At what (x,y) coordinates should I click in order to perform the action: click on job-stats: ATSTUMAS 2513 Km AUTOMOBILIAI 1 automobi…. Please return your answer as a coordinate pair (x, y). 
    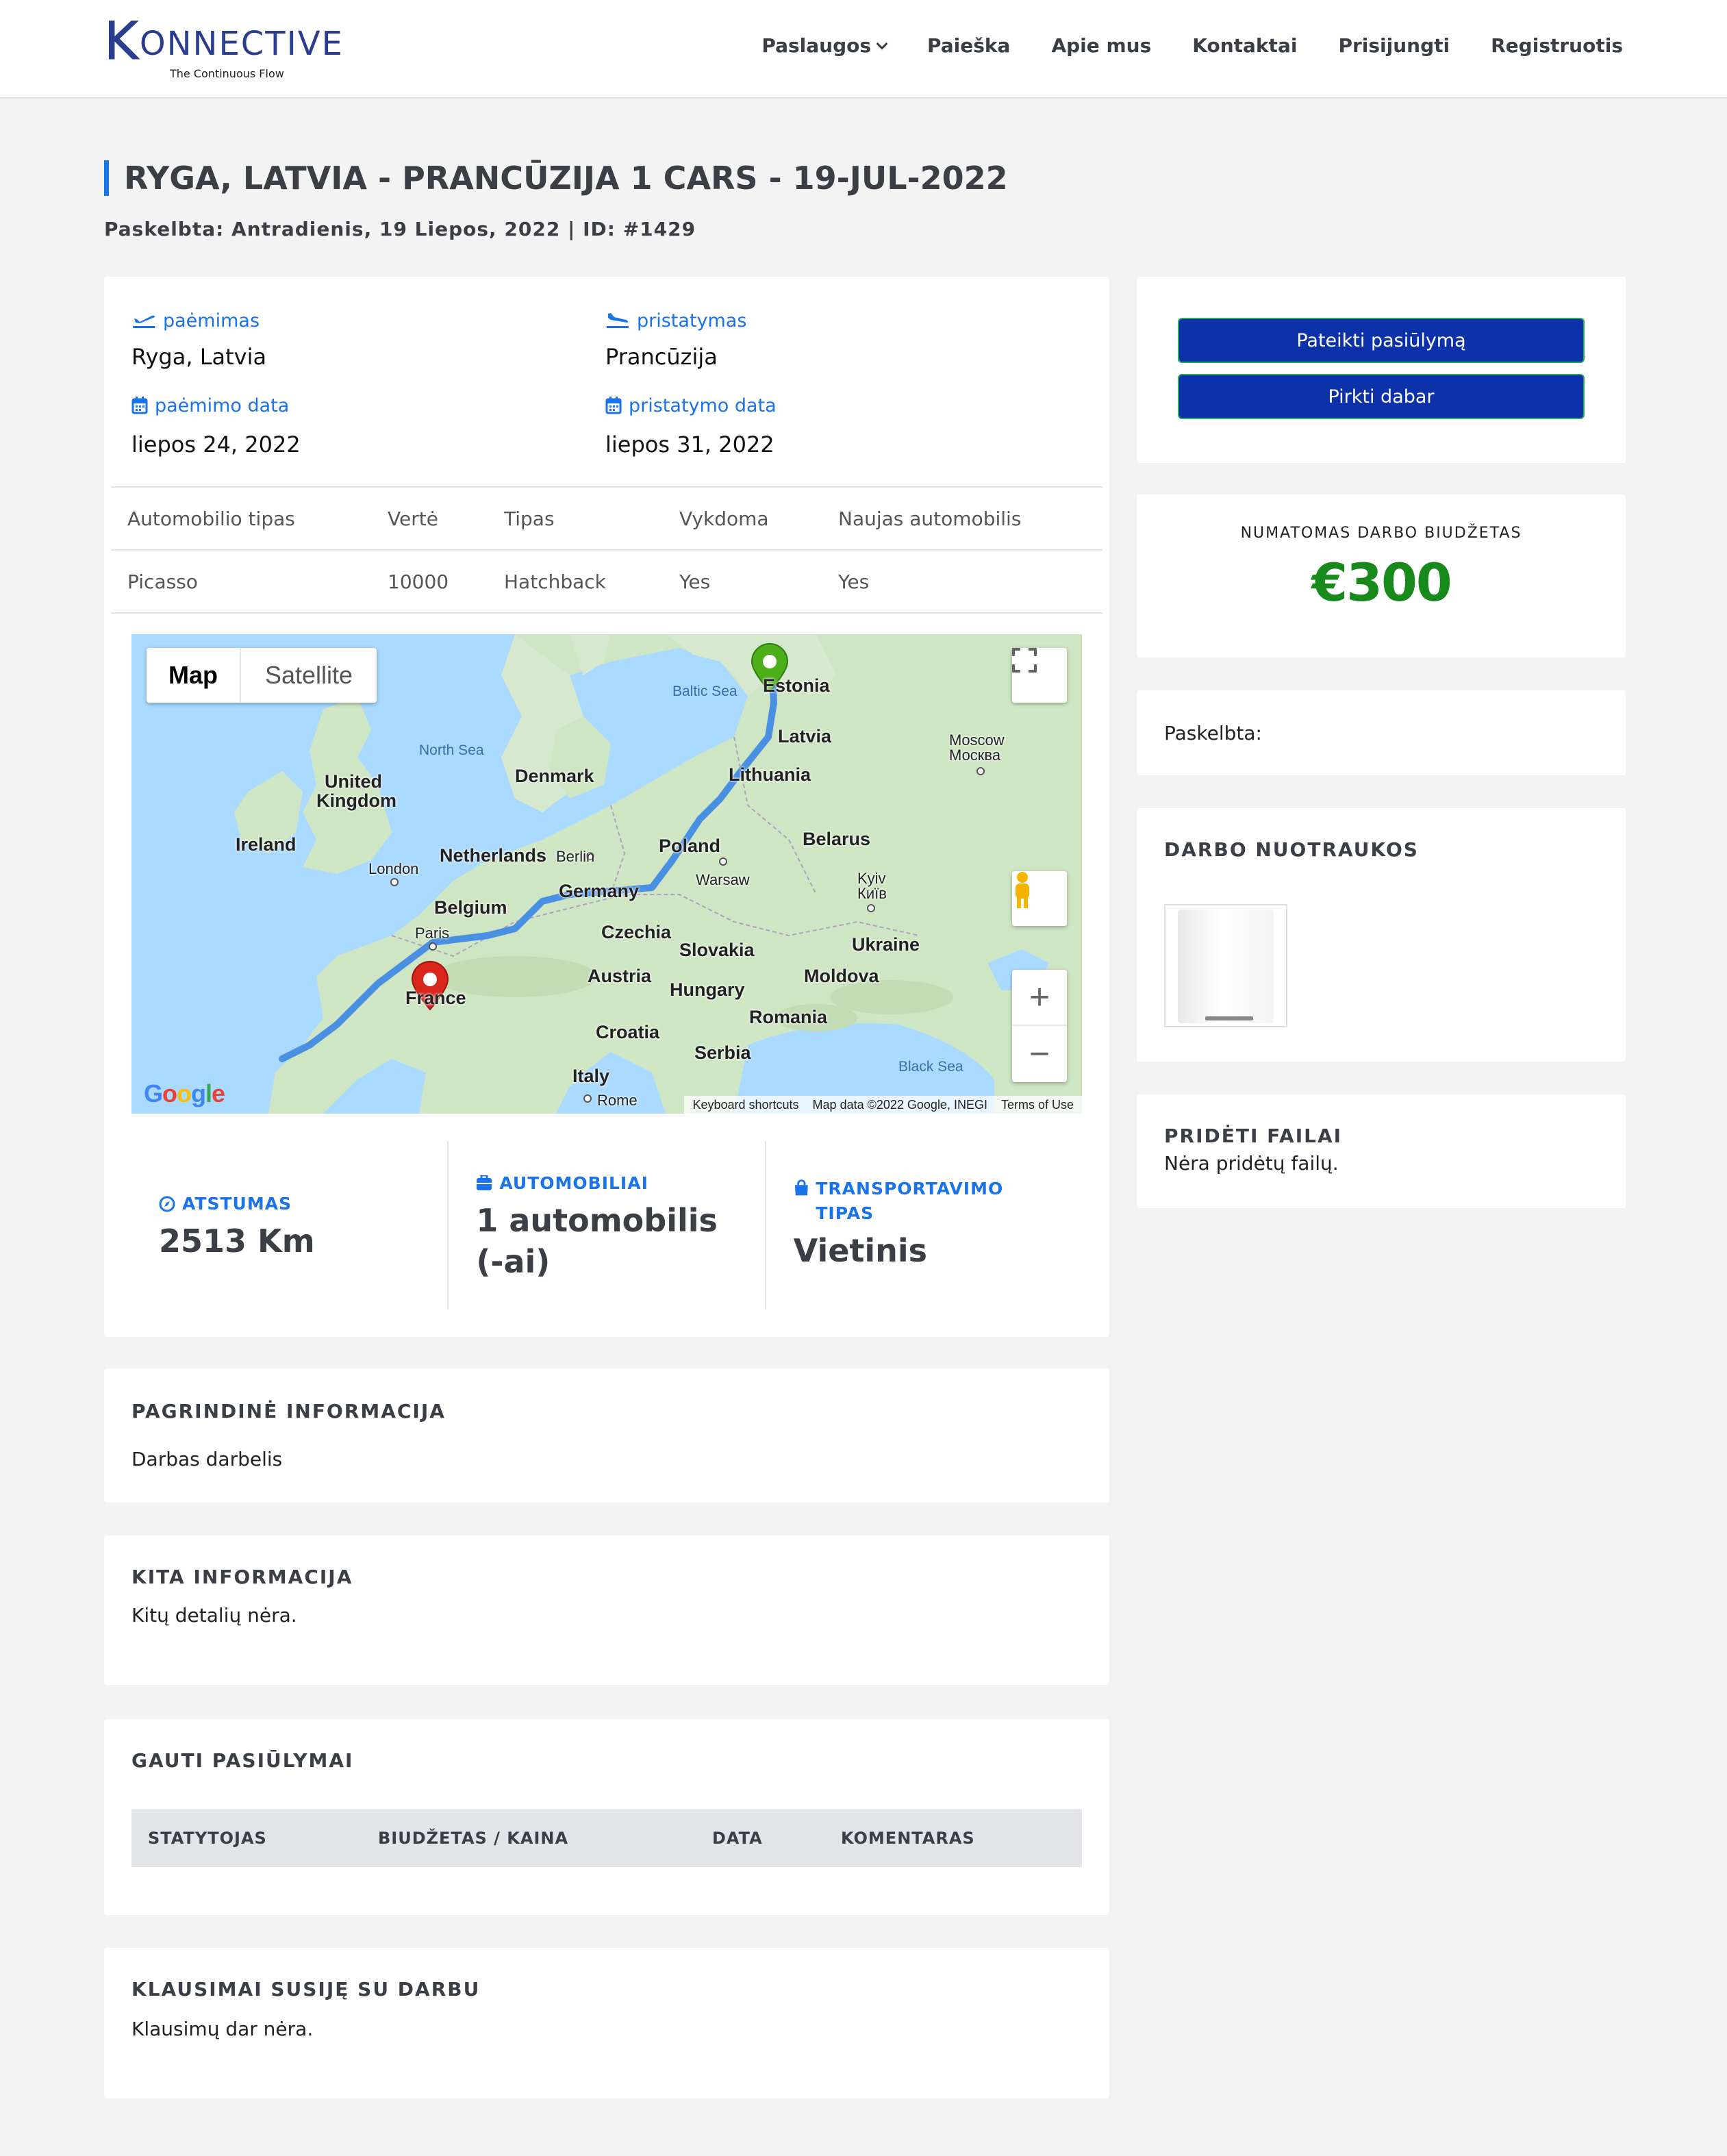
    Looking at the image, I should click on (606, 1225).